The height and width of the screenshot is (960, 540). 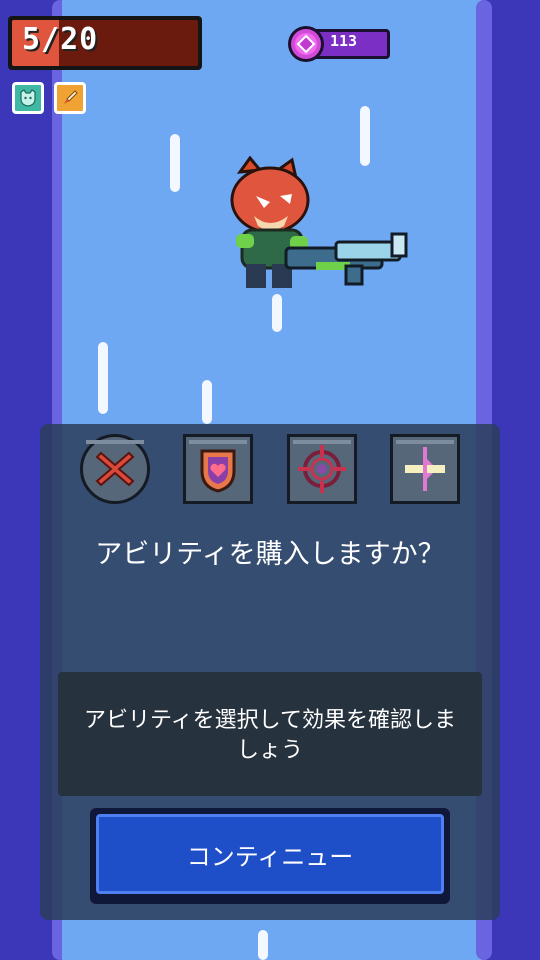 I want to click on ability-slot-heart-shield, so click(x=218, y=469).